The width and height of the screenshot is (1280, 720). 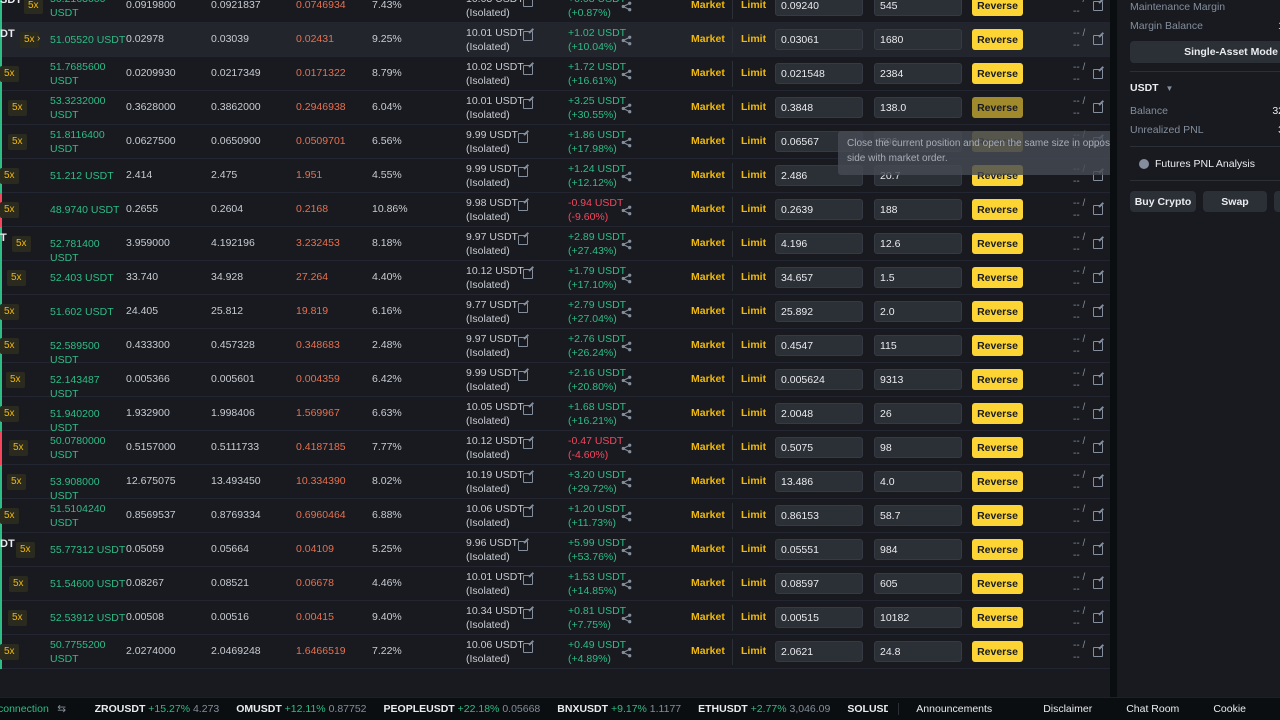 What do you see at coordinates (1235, 201) in the screenshot?
I see `swap-button: Swap` at bounding box center [1235, 201].